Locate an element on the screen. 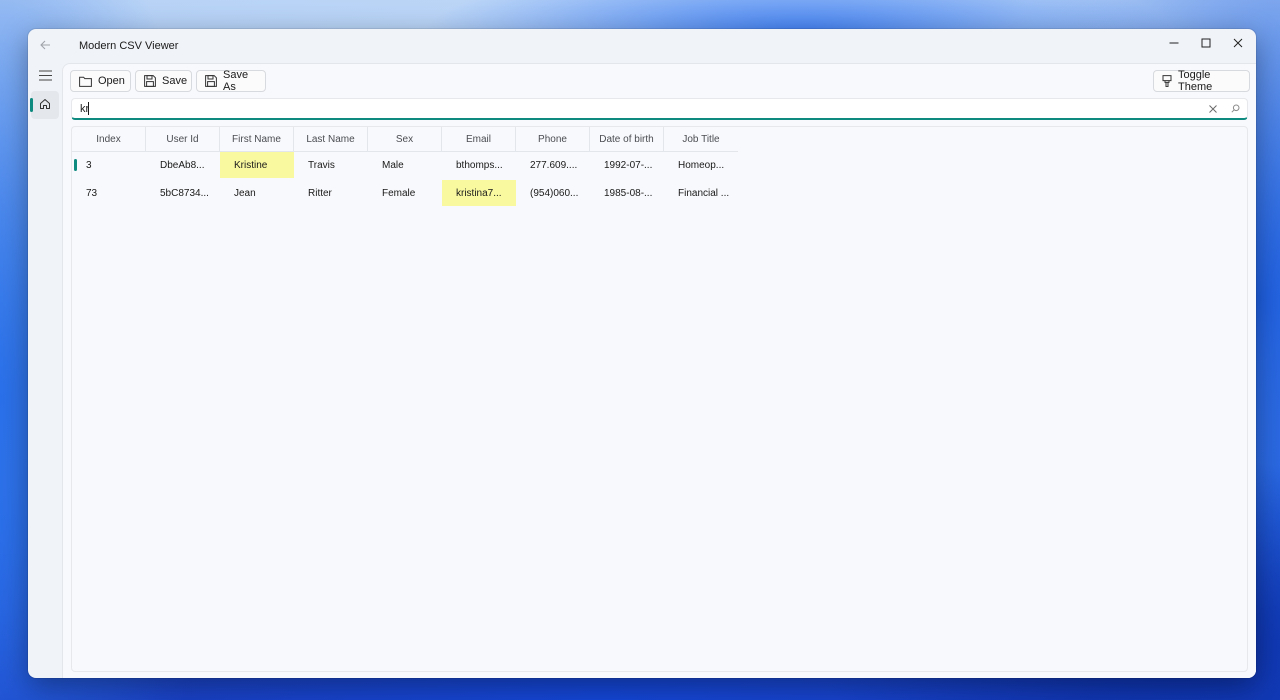 The height and width of the screenshot is (700, 1280). minimize-button is located at coordinates (1174, 44).